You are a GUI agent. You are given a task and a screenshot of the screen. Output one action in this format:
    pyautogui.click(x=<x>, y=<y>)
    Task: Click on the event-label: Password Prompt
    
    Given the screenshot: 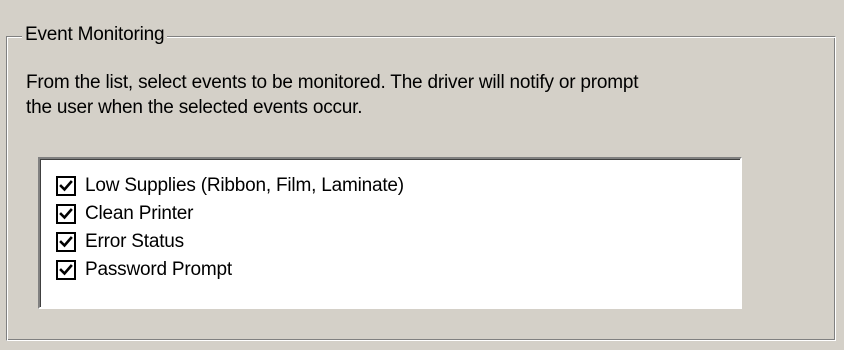 What is the action you would take?
    pyautogui.click(x=158, y=269)
    